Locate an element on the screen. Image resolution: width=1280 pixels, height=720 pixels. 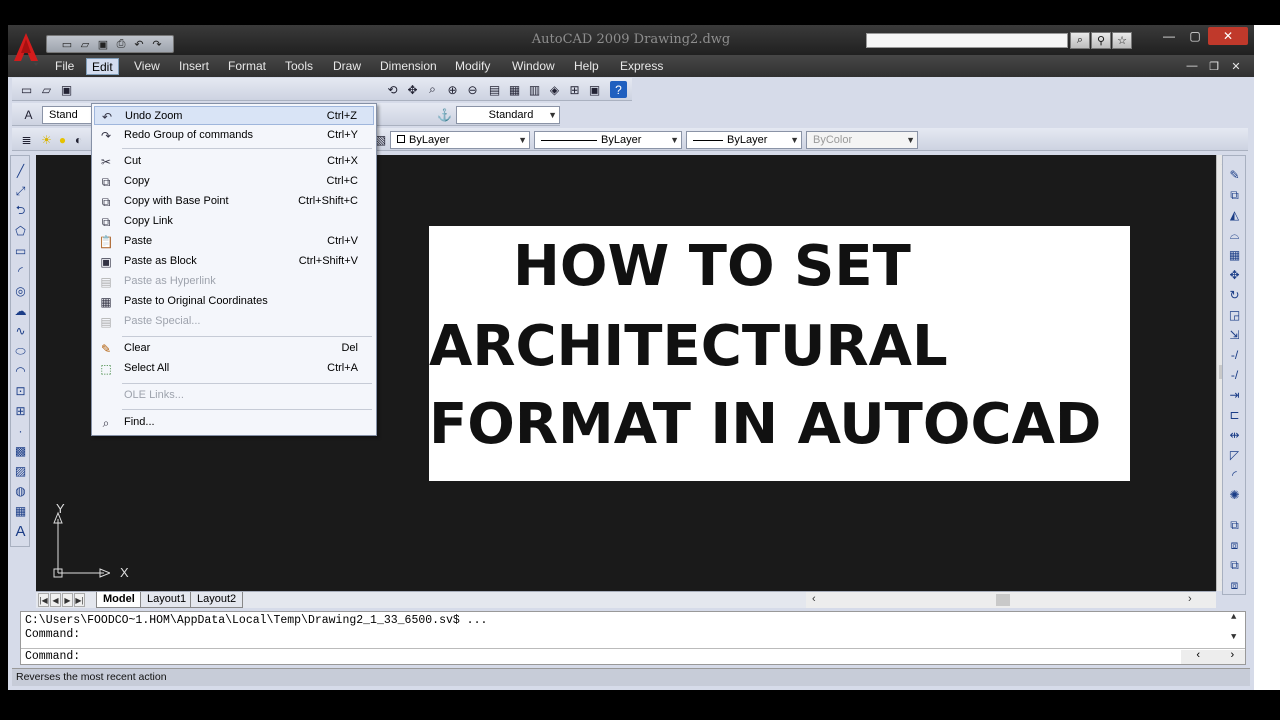
circle-icon: ◎ is located at coordinates (20, 291).